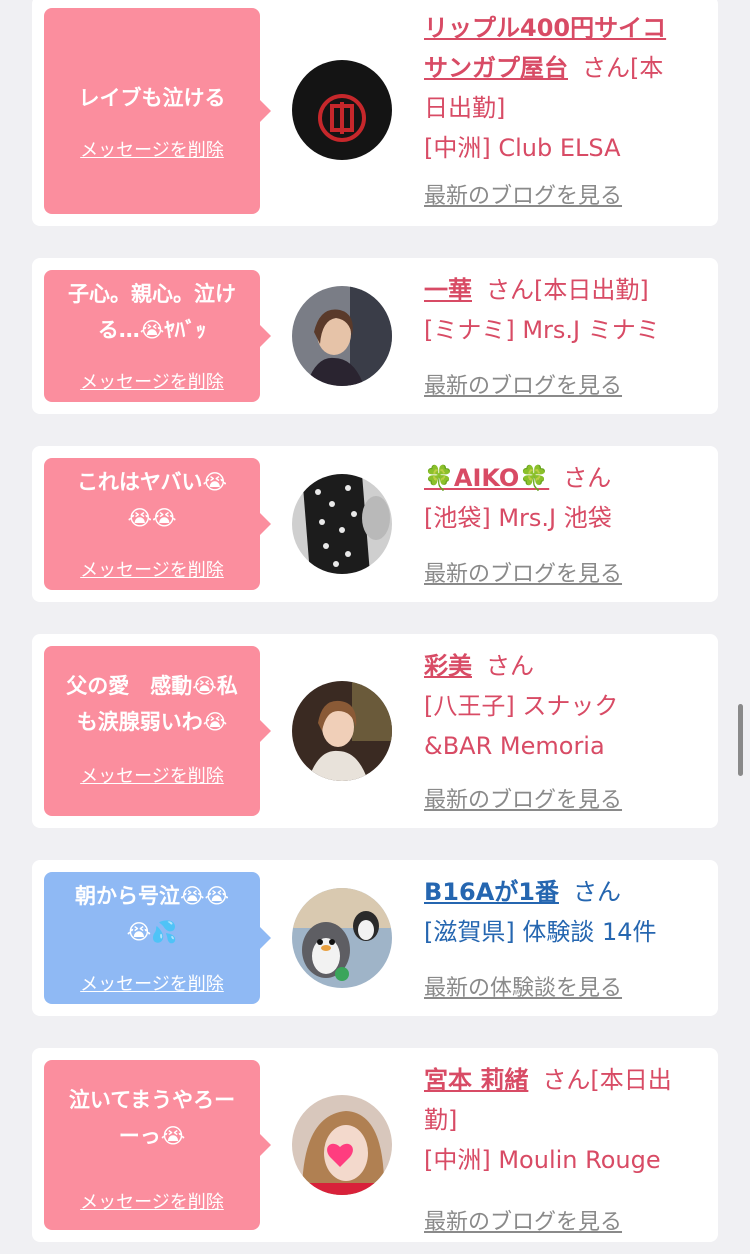 This screenshot has width=750, height=1254. Describe the element at coordinates (486, 478) in the screenshot. I see `user-name-link: 🍀AIKO🍀` at that location.